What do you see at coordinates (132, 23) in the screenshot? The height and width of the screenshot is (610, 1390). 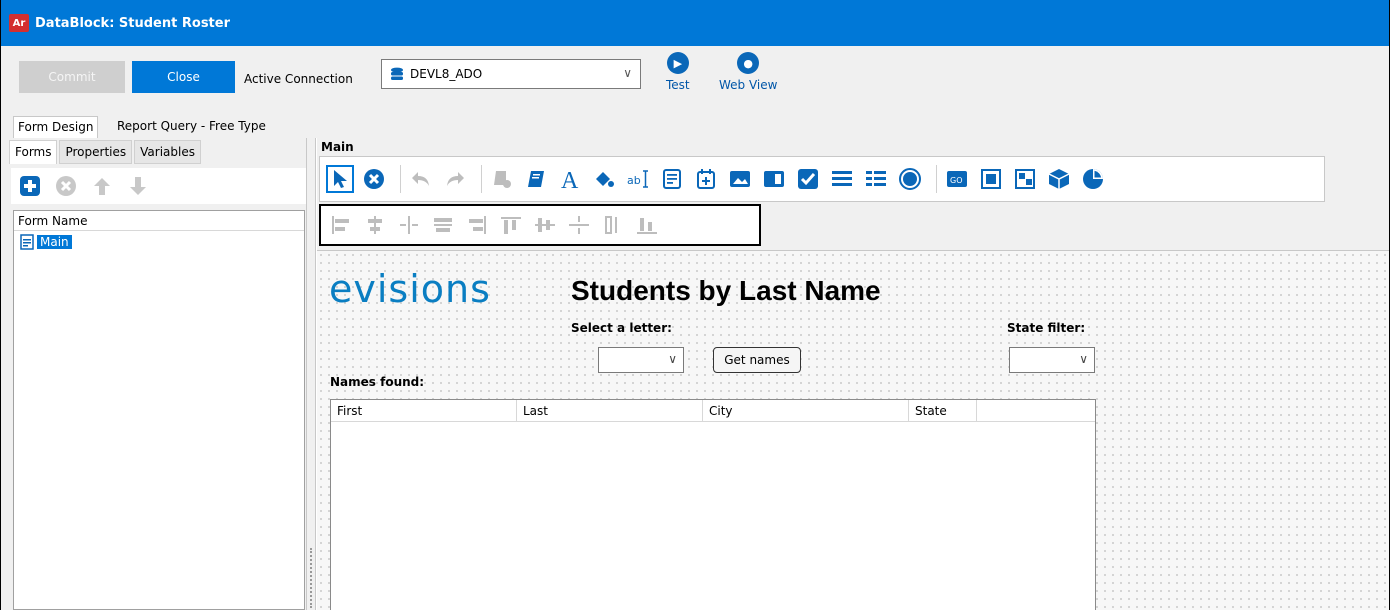 I see `window-title: DataBlock: Student Roster` at bounding box center [132, 23].